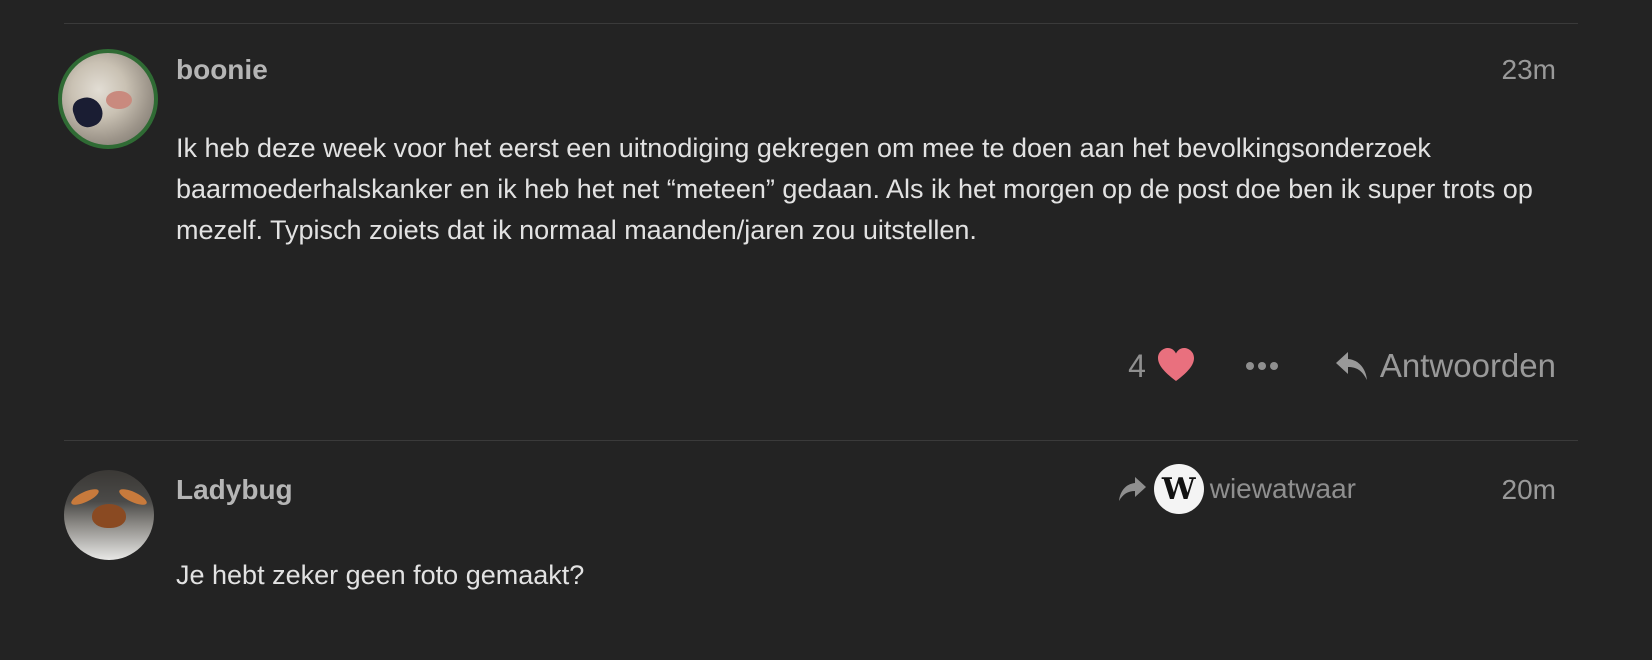  What do you see at coordinates (1176, 366) in the screenshot?
I see `heart-icon` at bounding box center [1176, 366].